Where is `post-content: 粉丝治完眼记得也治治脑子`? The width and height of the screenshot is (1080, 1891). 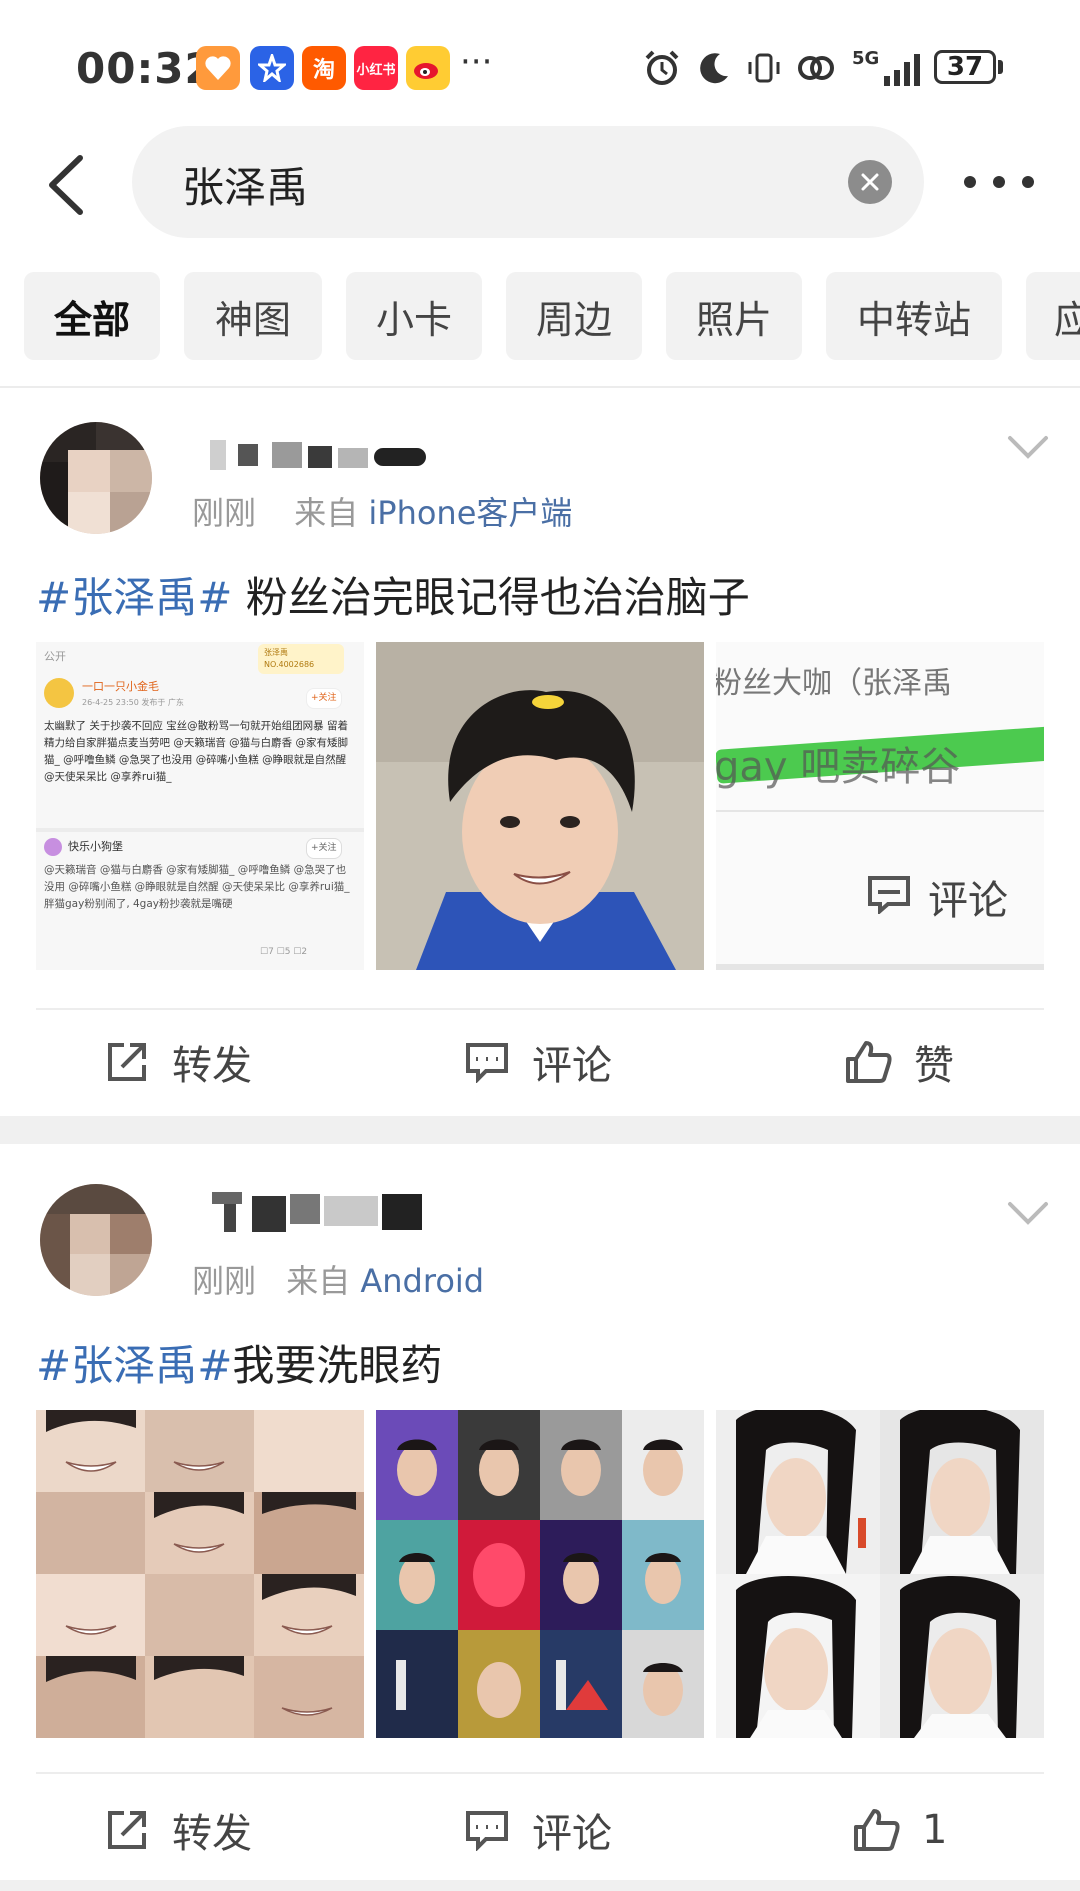
post-content: 粉丝治完眼记得也治治脑子 is located at coordinates (491, 597).